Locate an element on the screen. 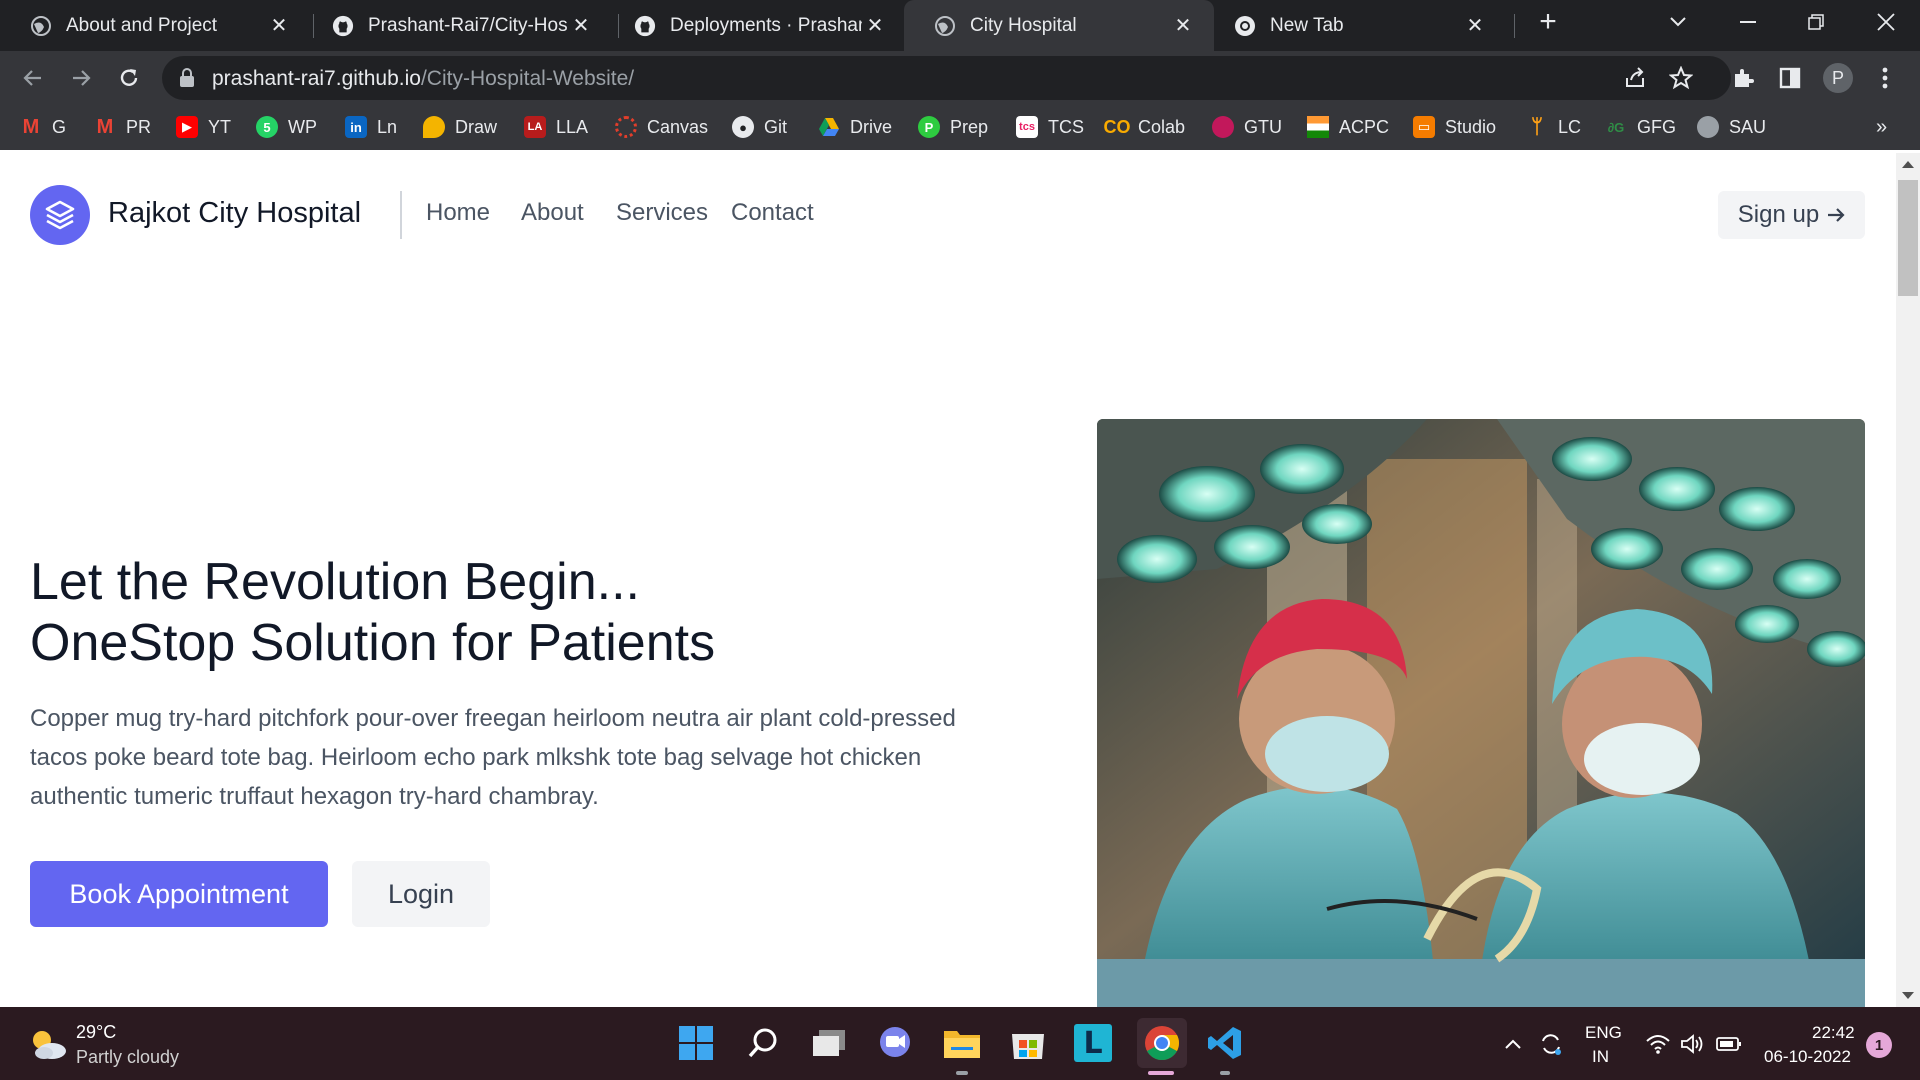 This screenshot has height=1080, width=1920. bookmark-draw: Draw is located at coordinates (460, 127).